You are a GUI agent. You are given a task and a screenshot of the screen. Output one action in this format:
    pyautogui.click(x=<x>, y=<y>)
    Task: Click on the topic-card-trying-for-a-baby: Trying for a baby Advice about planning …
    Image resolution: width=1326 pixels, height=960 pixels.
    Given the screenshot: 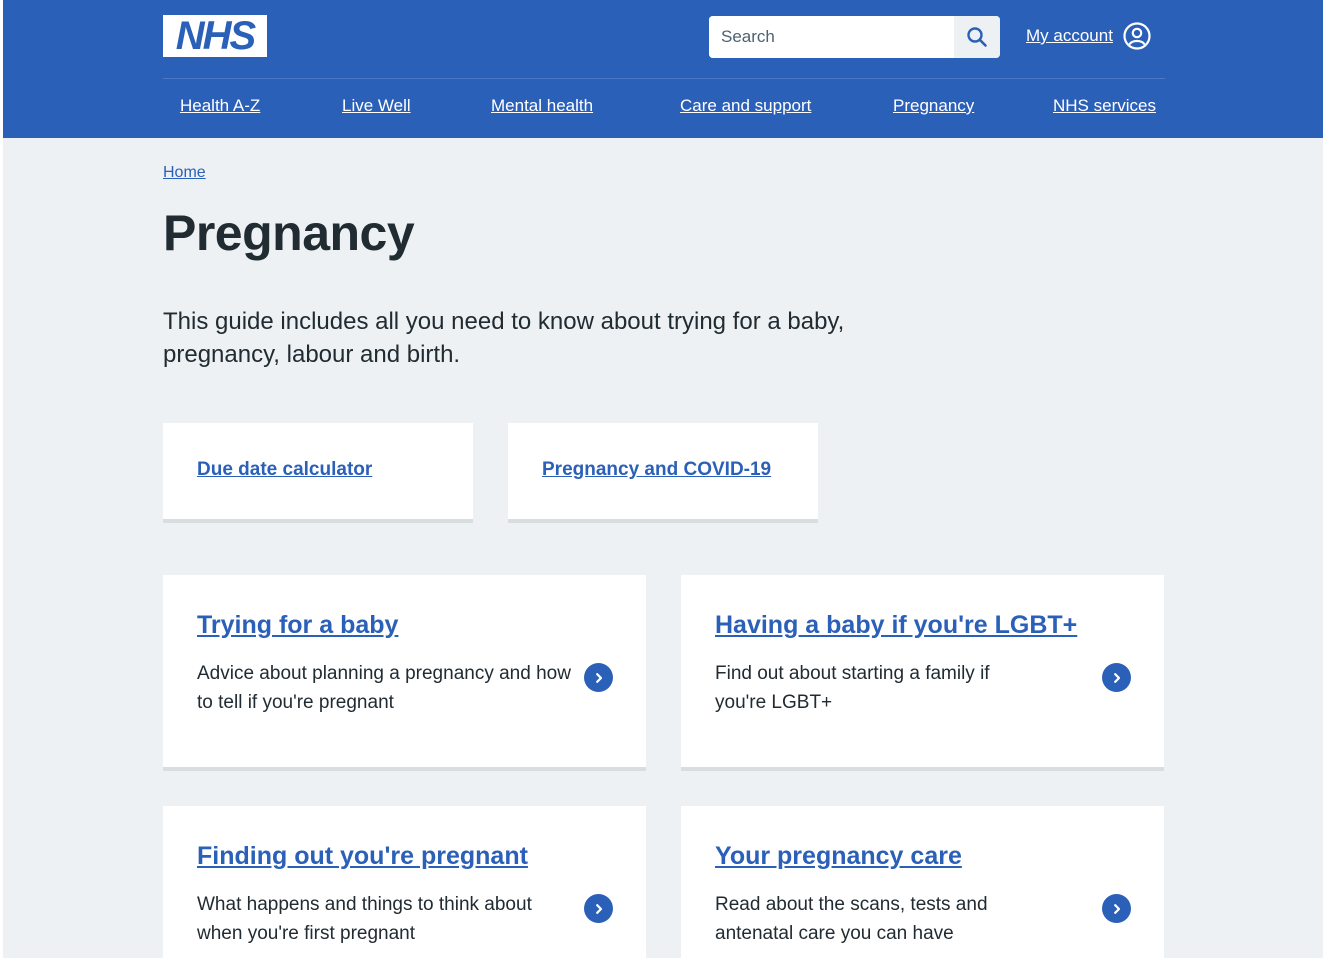 What is the action you would take?
    pyautogui.click(x=404, y=673)
    